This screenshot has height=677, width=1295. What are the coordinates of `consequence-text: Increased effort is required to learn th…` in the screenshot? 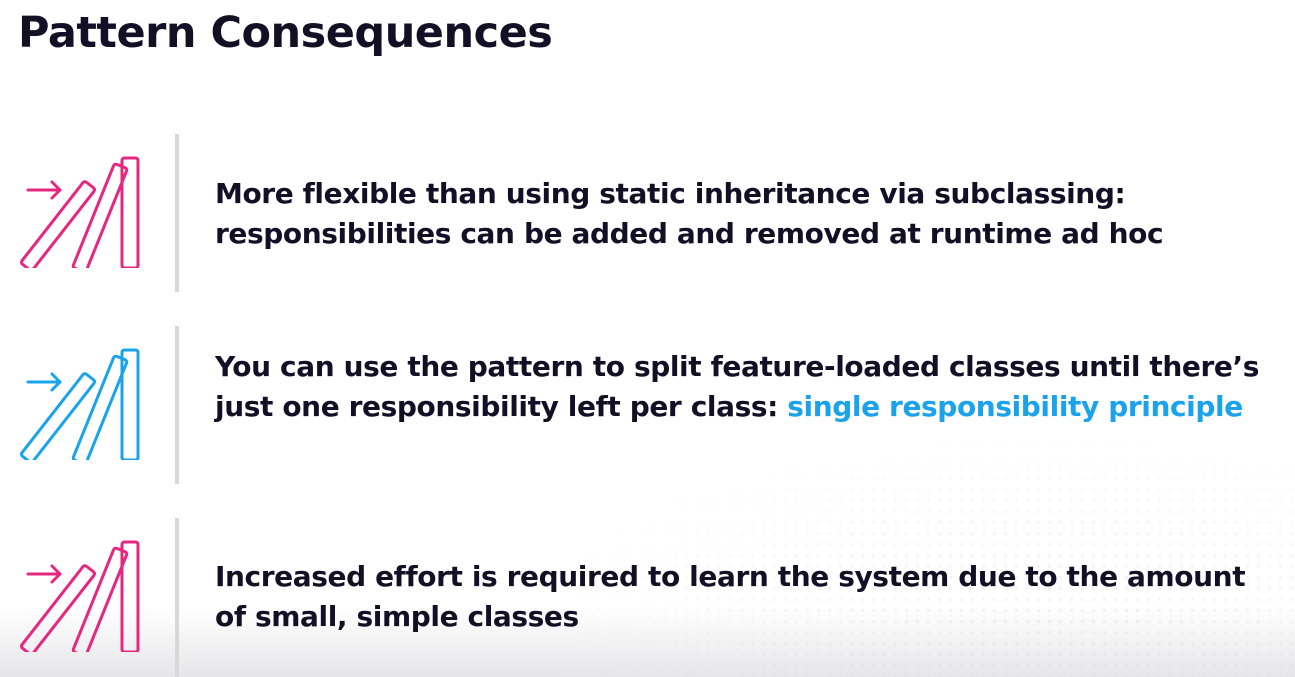 It's located at (750, 597).